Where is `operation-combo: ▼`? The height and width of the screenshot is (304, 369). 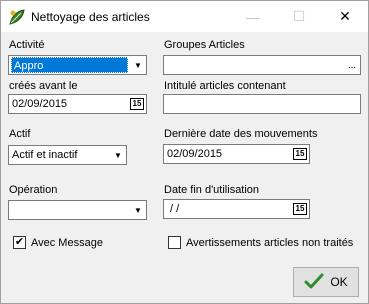 operation-combo: ▼ is located at coordinates (77, 210).